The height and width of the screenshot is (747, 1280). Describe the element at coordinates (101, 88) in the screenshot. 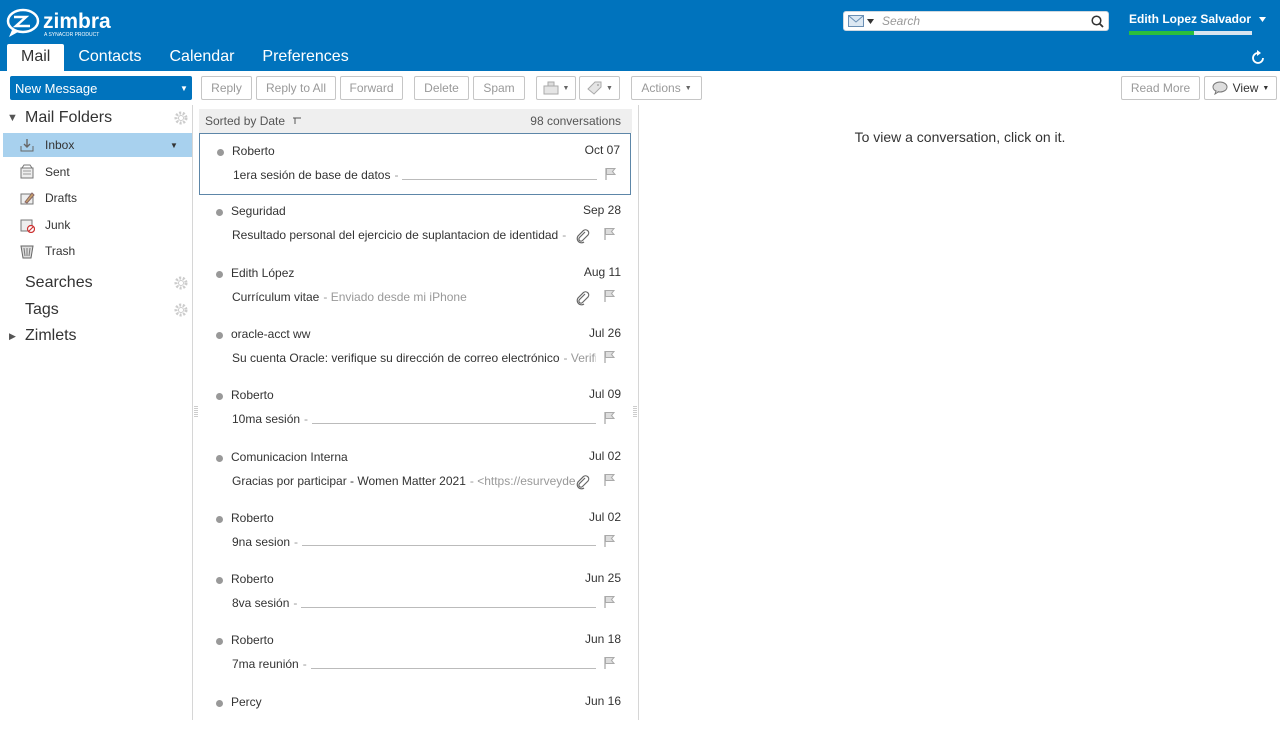

I see `new-message-button: New Message ▼` at that location.